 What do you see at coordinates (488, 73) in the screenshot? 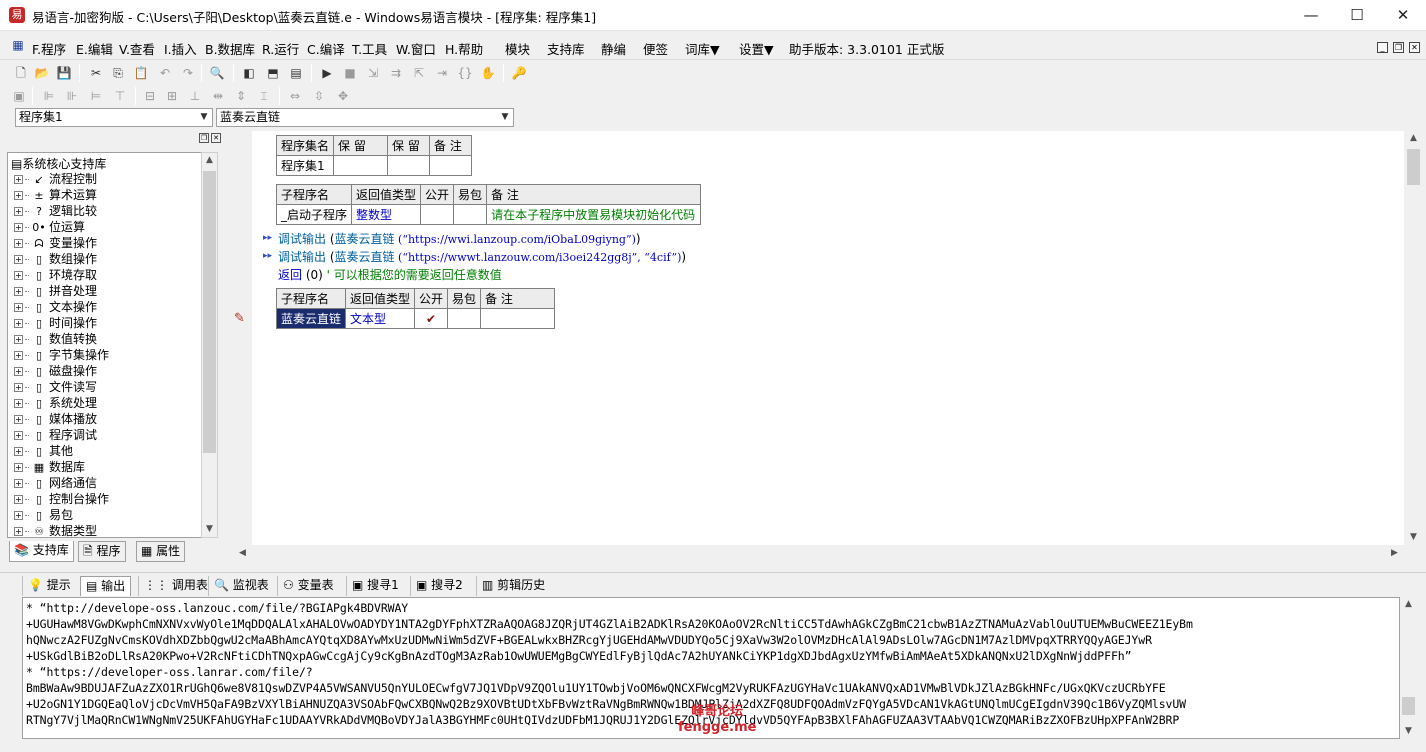
I see `hand-icon: ✋` at bounding box center [488, 73].